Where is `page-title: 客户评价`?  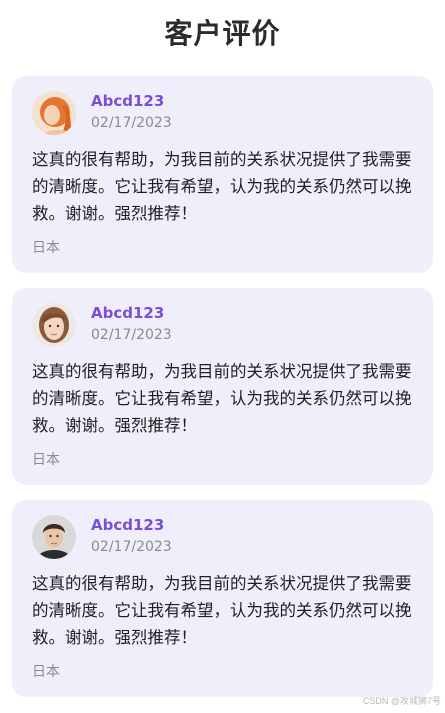 page-title: 客户评价 is located at coordinates (222, 33).